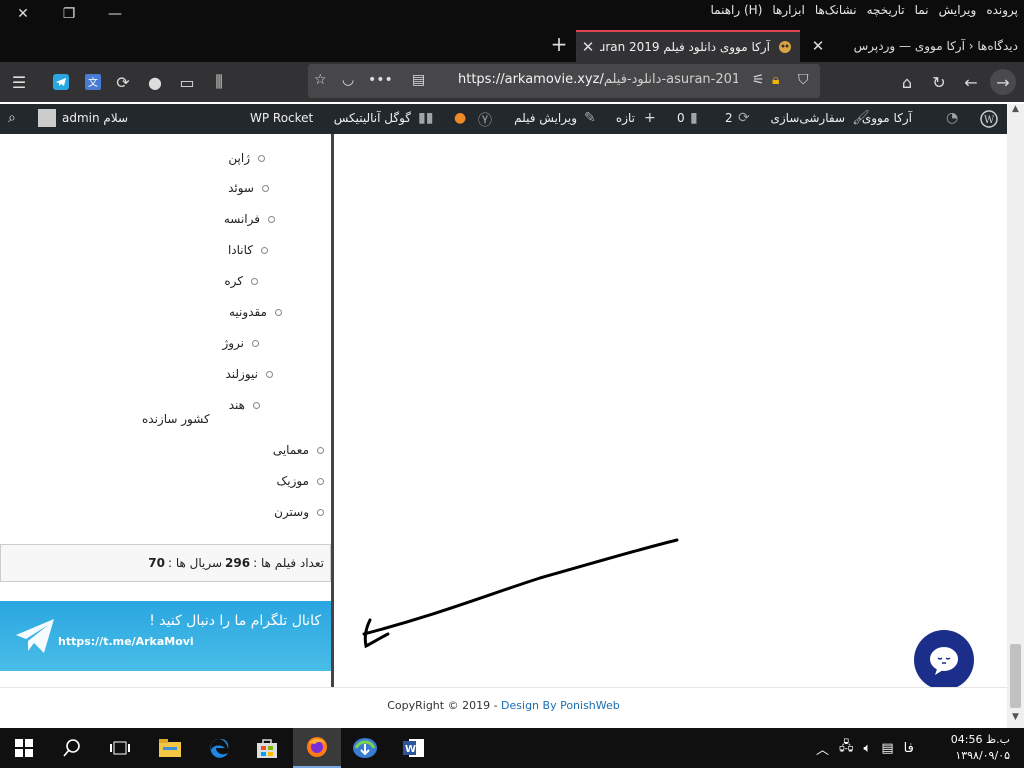  I want to click on menu-history: تاریخچه, so click(886, 10).